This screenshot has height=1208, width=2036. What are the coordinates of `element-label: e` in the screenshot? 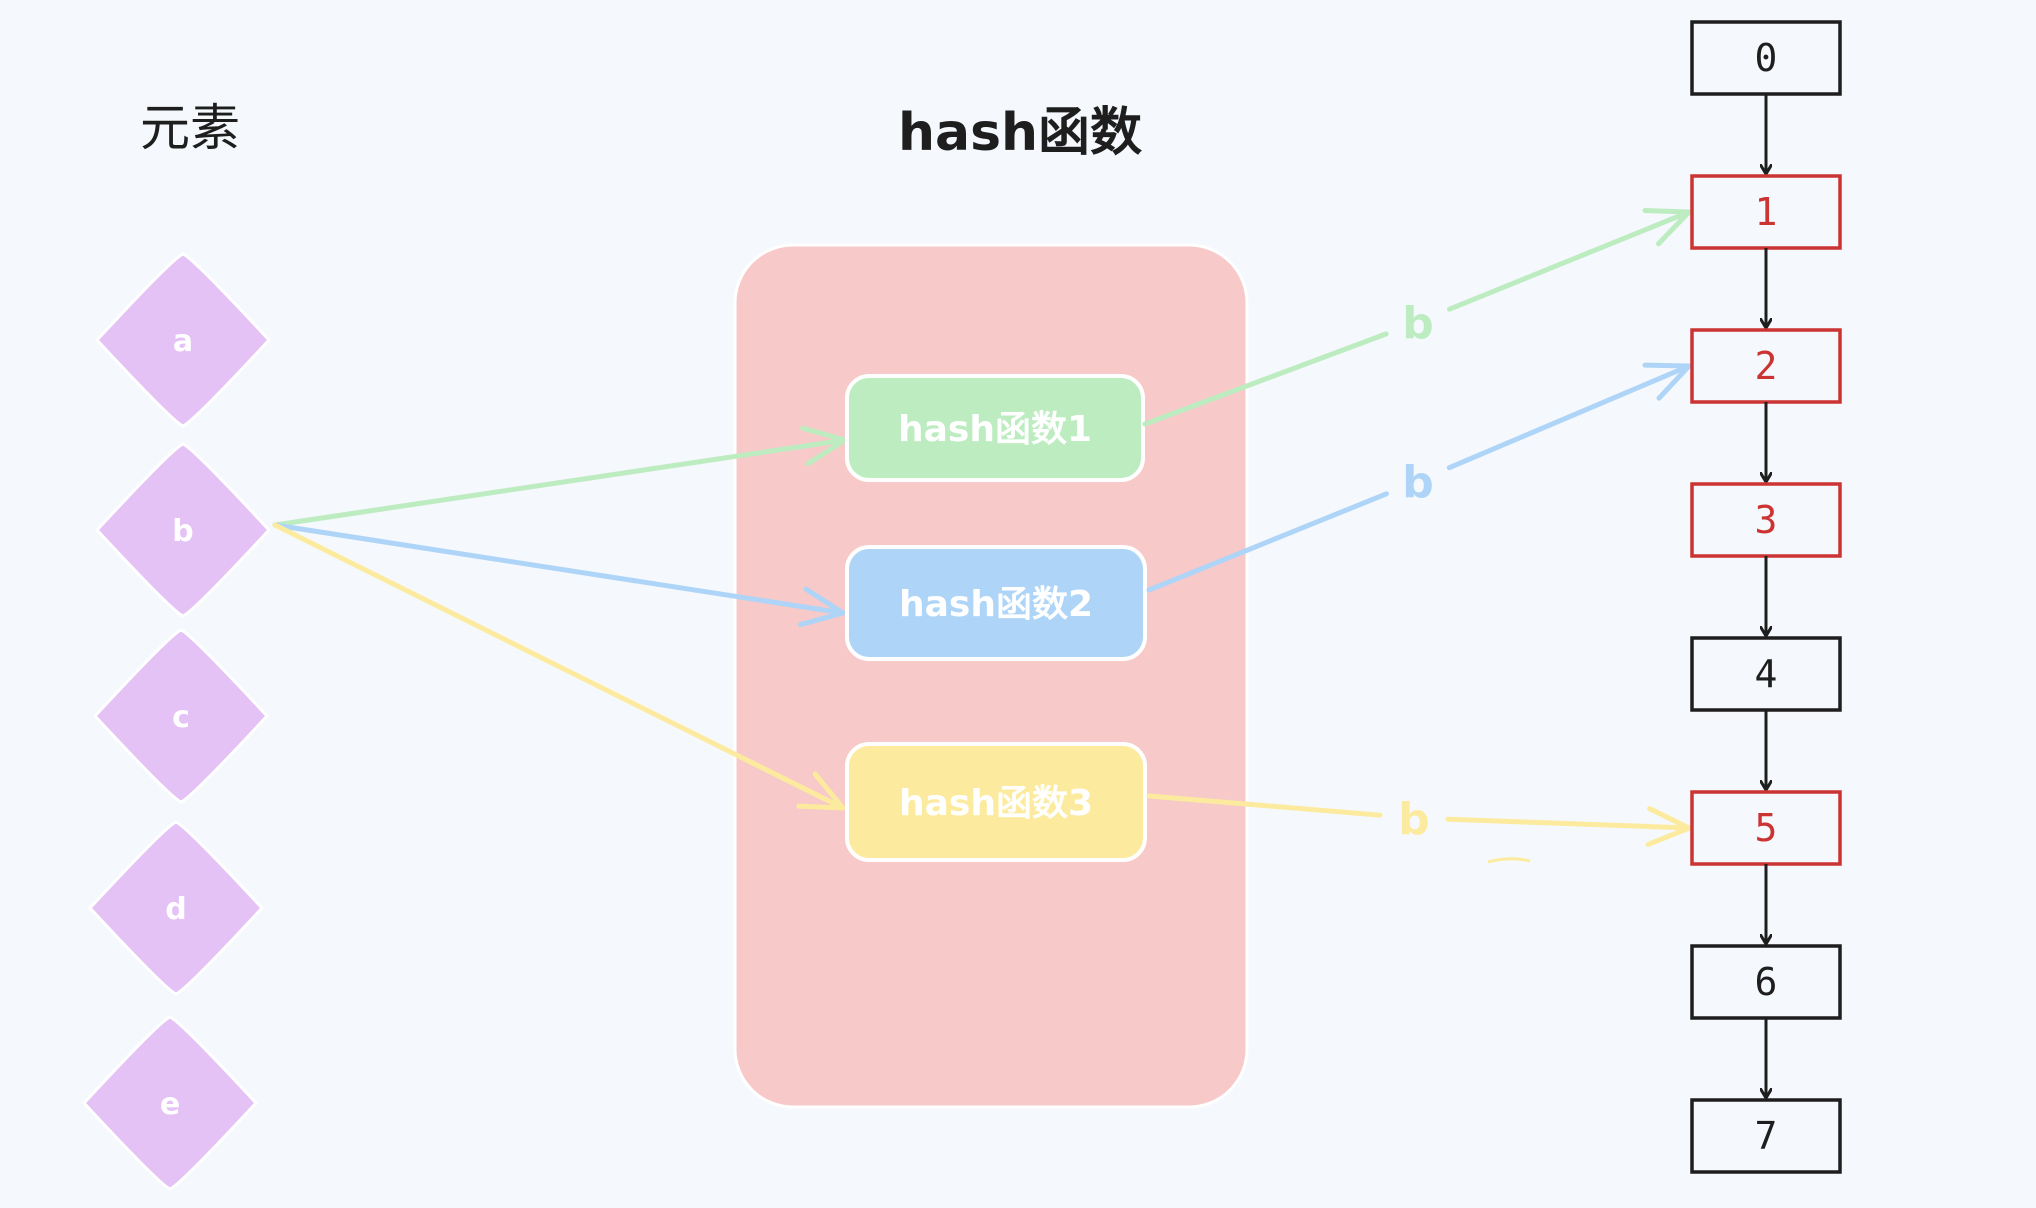 It's located at (170, 1104).